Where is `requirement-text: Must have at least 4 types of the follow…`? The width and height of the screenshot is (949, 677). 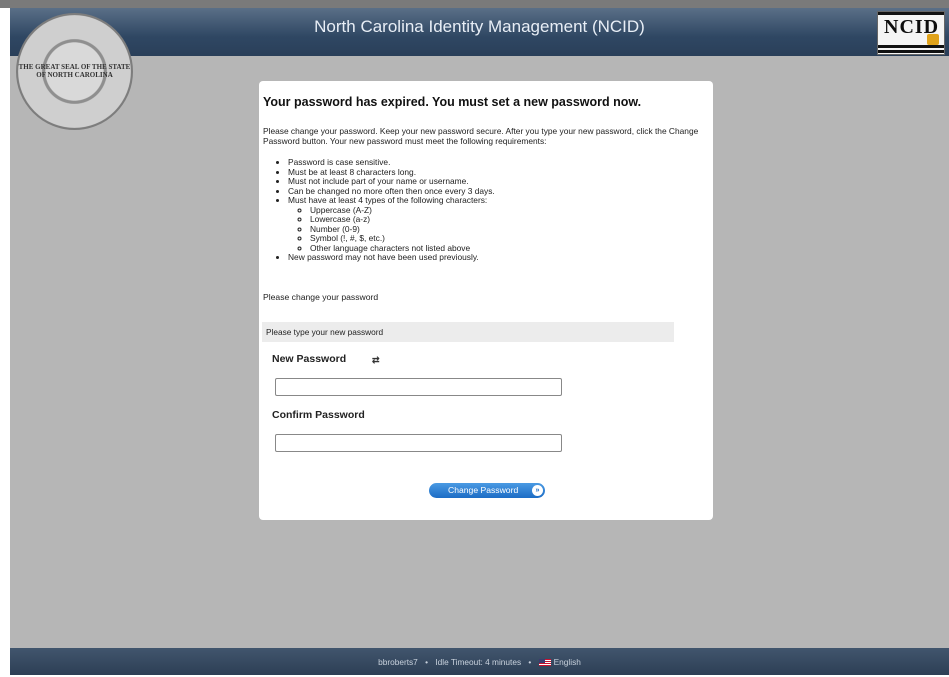
requirement-text: Must have at least 4 types of the follow… is located at coordinates (388, 200).